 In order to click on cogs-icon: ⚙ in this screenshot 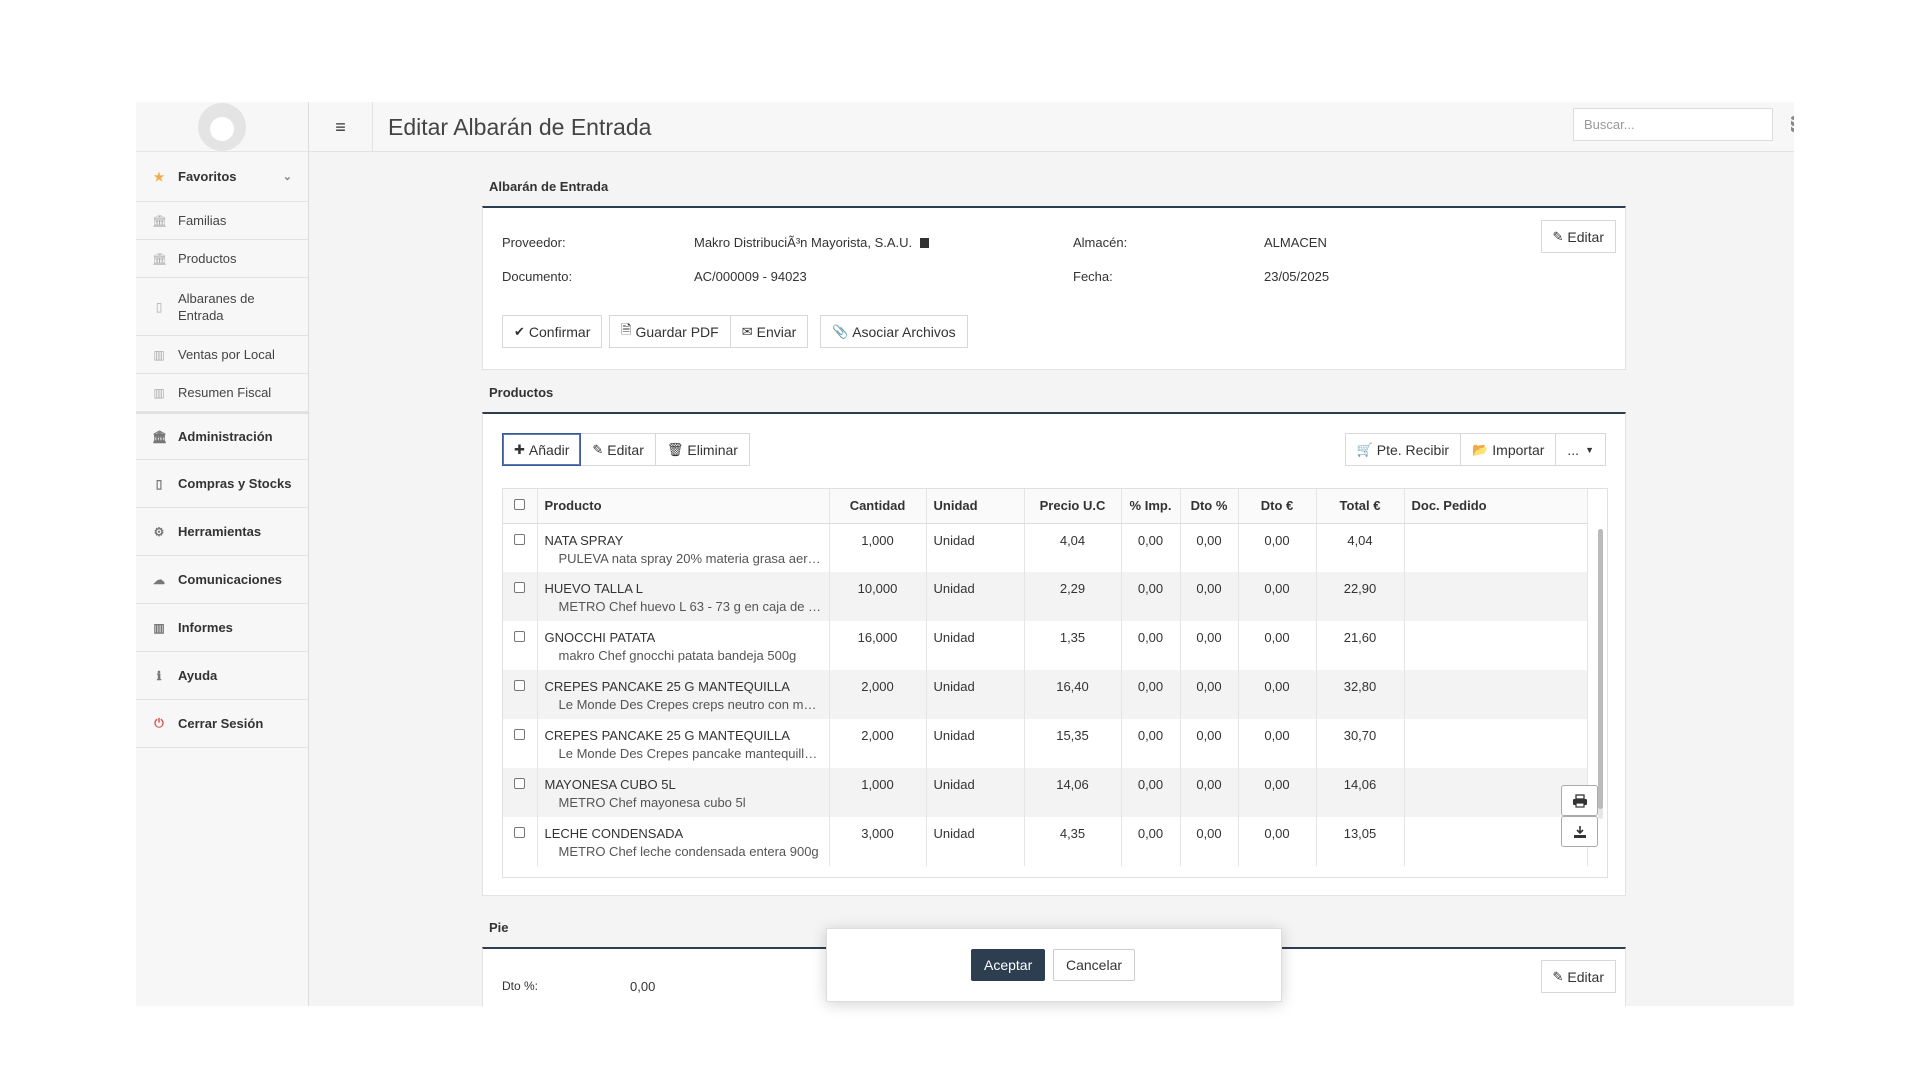, I will do `click(159, 531)`.